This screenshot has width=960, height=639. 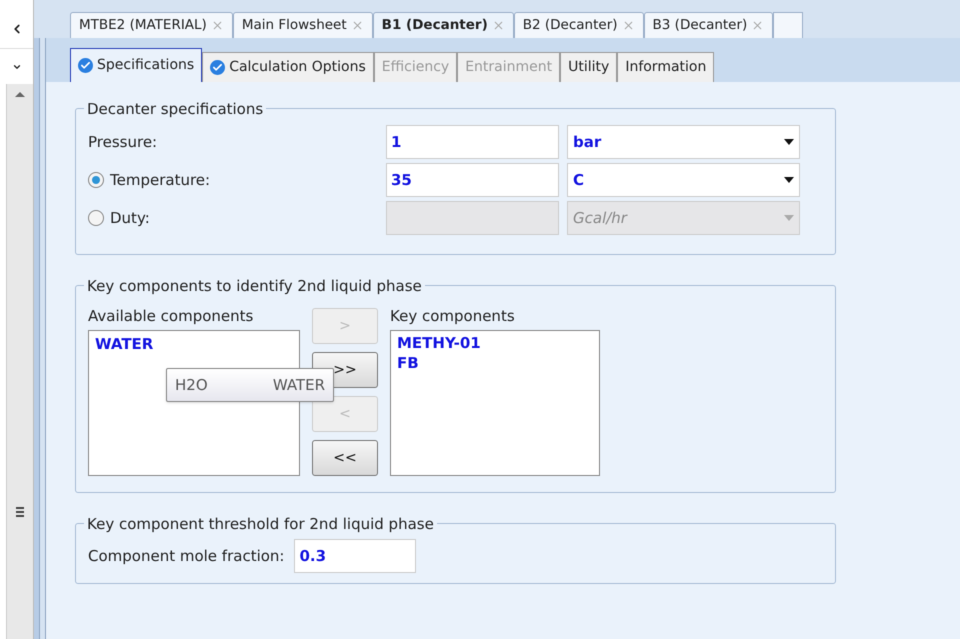 What do you see at coordinates (302, 25) in the screenshot?
I see `document-tab: Main Flowsheet` at bounding box center [302, 25].